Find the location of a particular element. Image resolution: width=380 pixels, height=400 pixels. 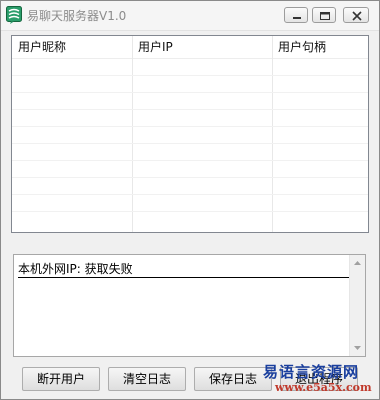

log-divider is located at coordinates (184, 277).